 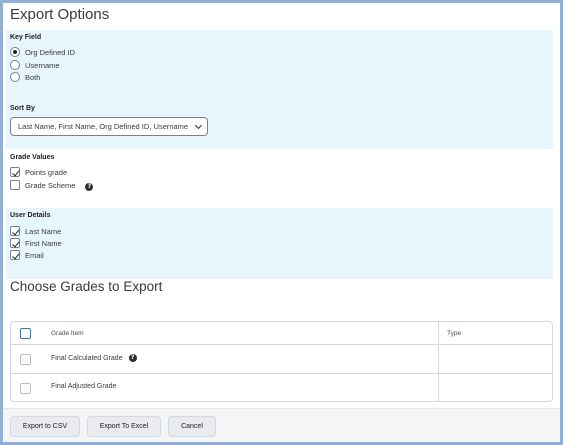 What do you see at coordinates (15, 185) in the screenshot?
I see `checkbox-grade-scheme` at bounding box center [15, 185].